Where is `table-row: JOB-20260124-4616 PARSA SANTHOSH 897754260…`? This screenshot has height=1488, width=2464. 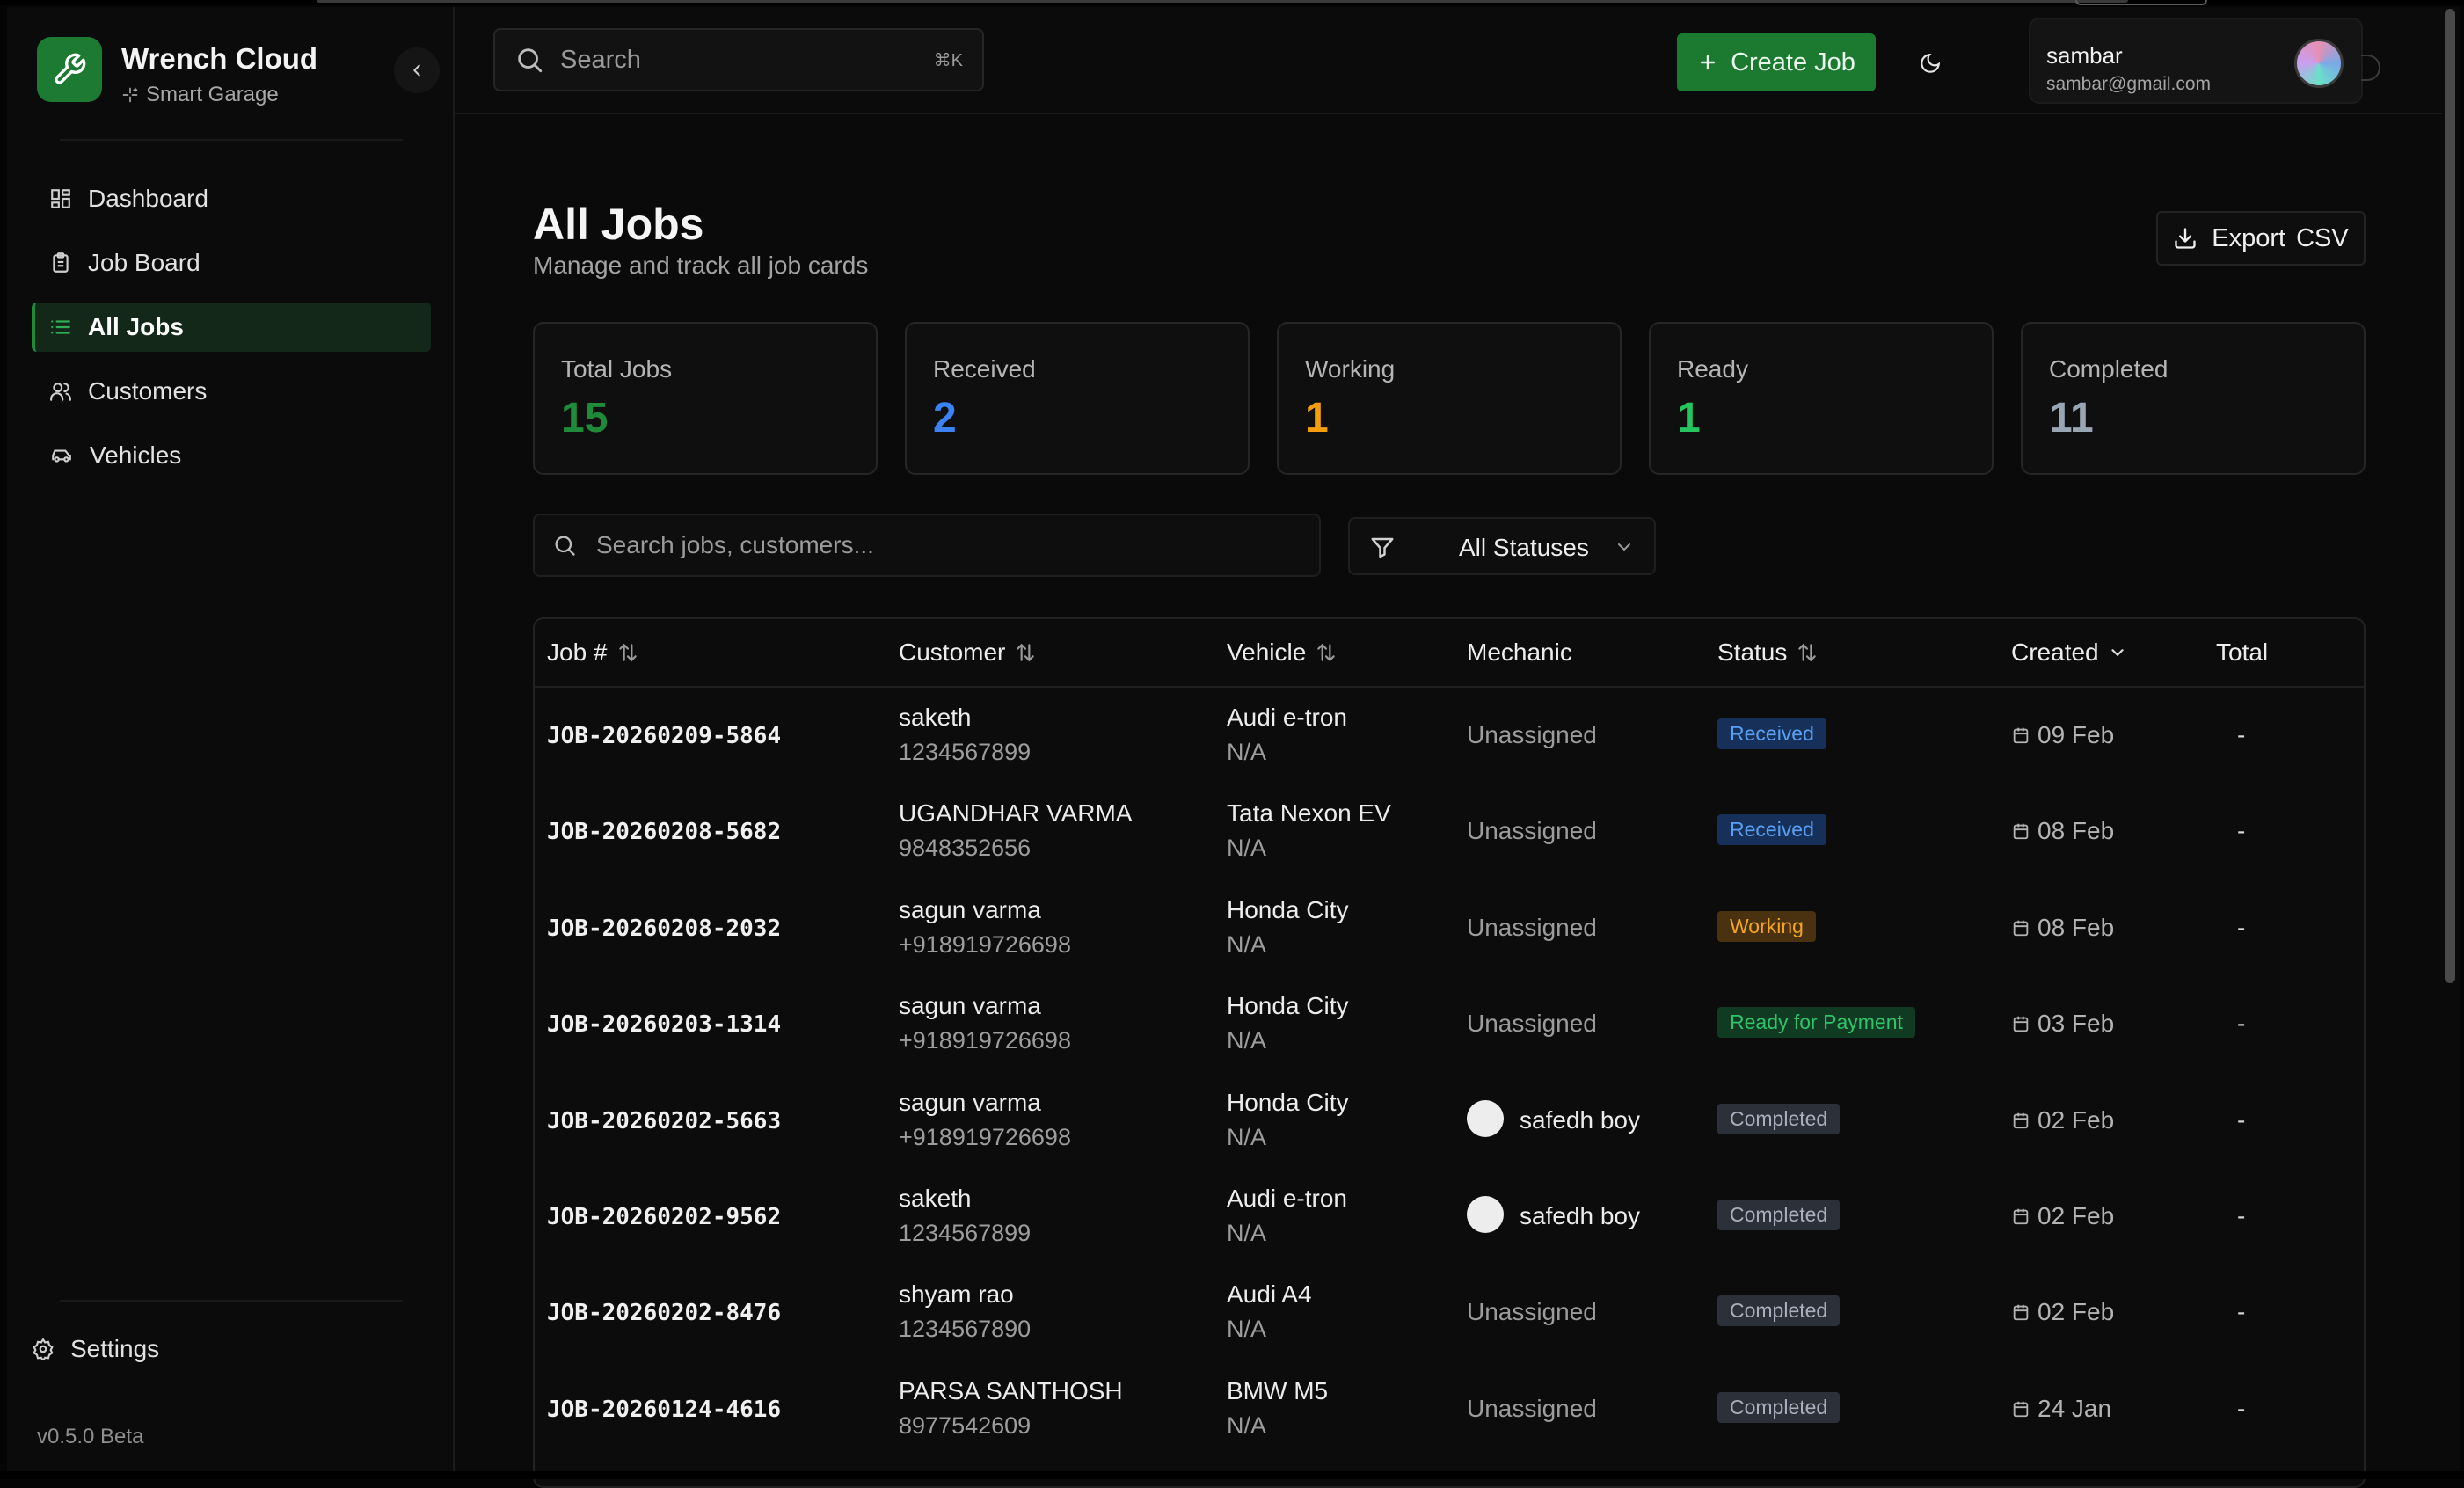 table-row: JOB-20260124-4616 PARSA SANTHOSH 897754260… is located at coordinates (1450, 1408).